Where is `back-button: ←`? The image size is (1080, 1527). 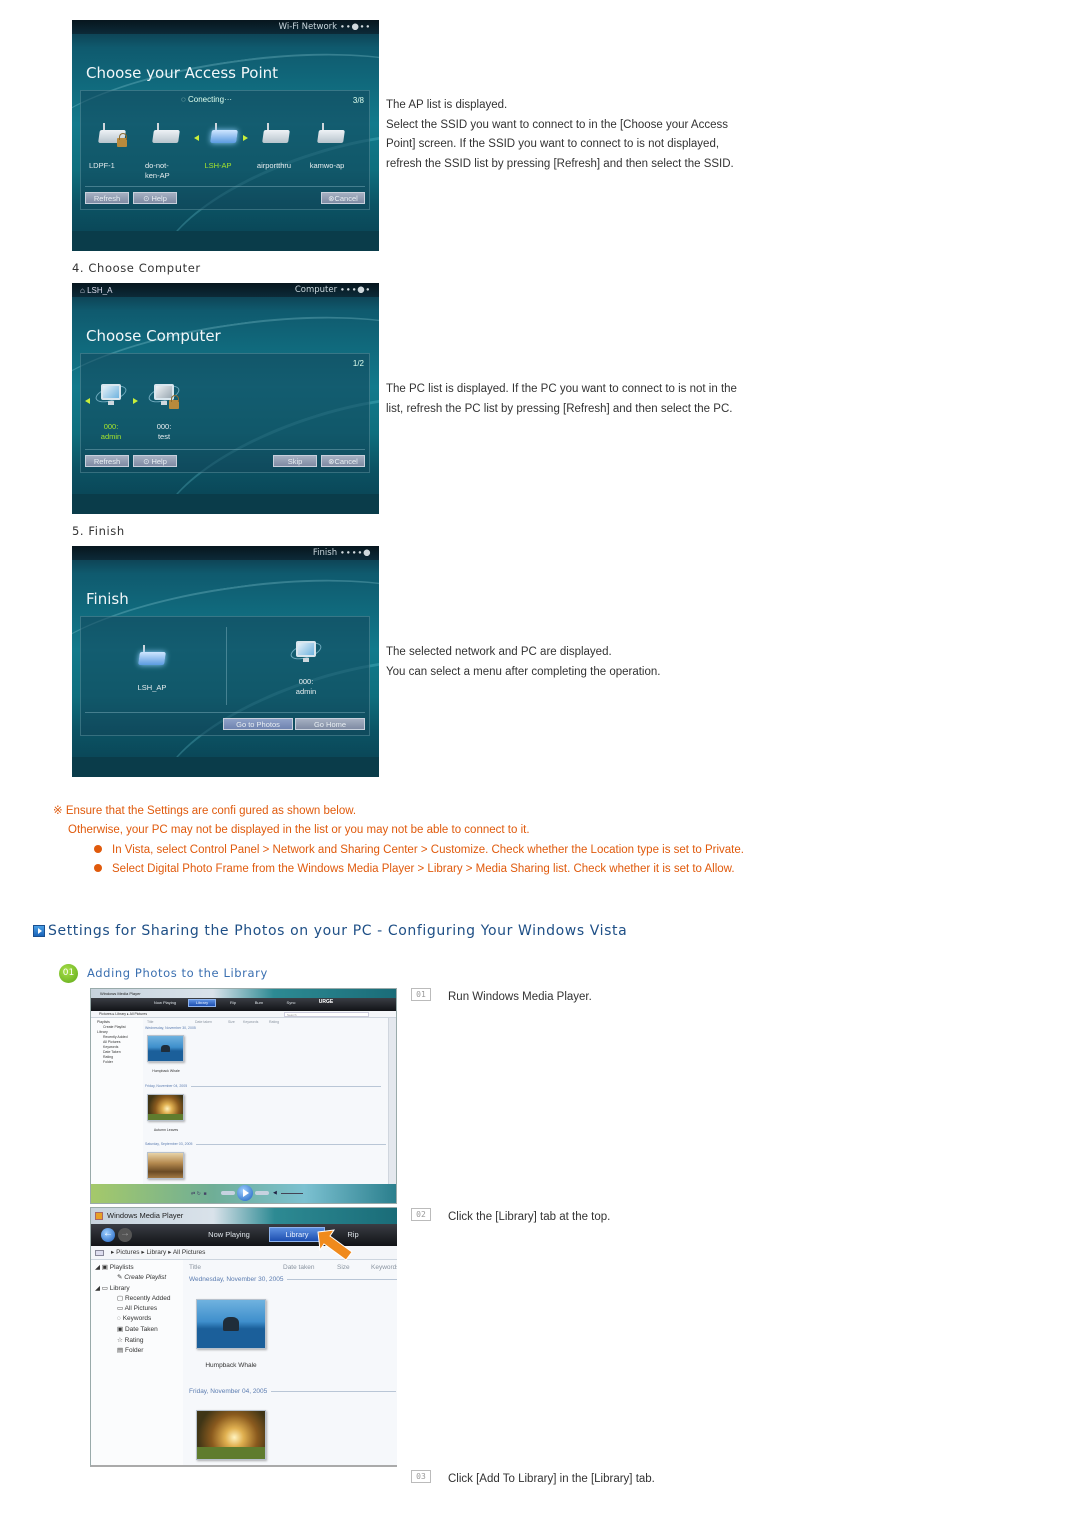
back-button: ← is located at coordinates (108, 1235).